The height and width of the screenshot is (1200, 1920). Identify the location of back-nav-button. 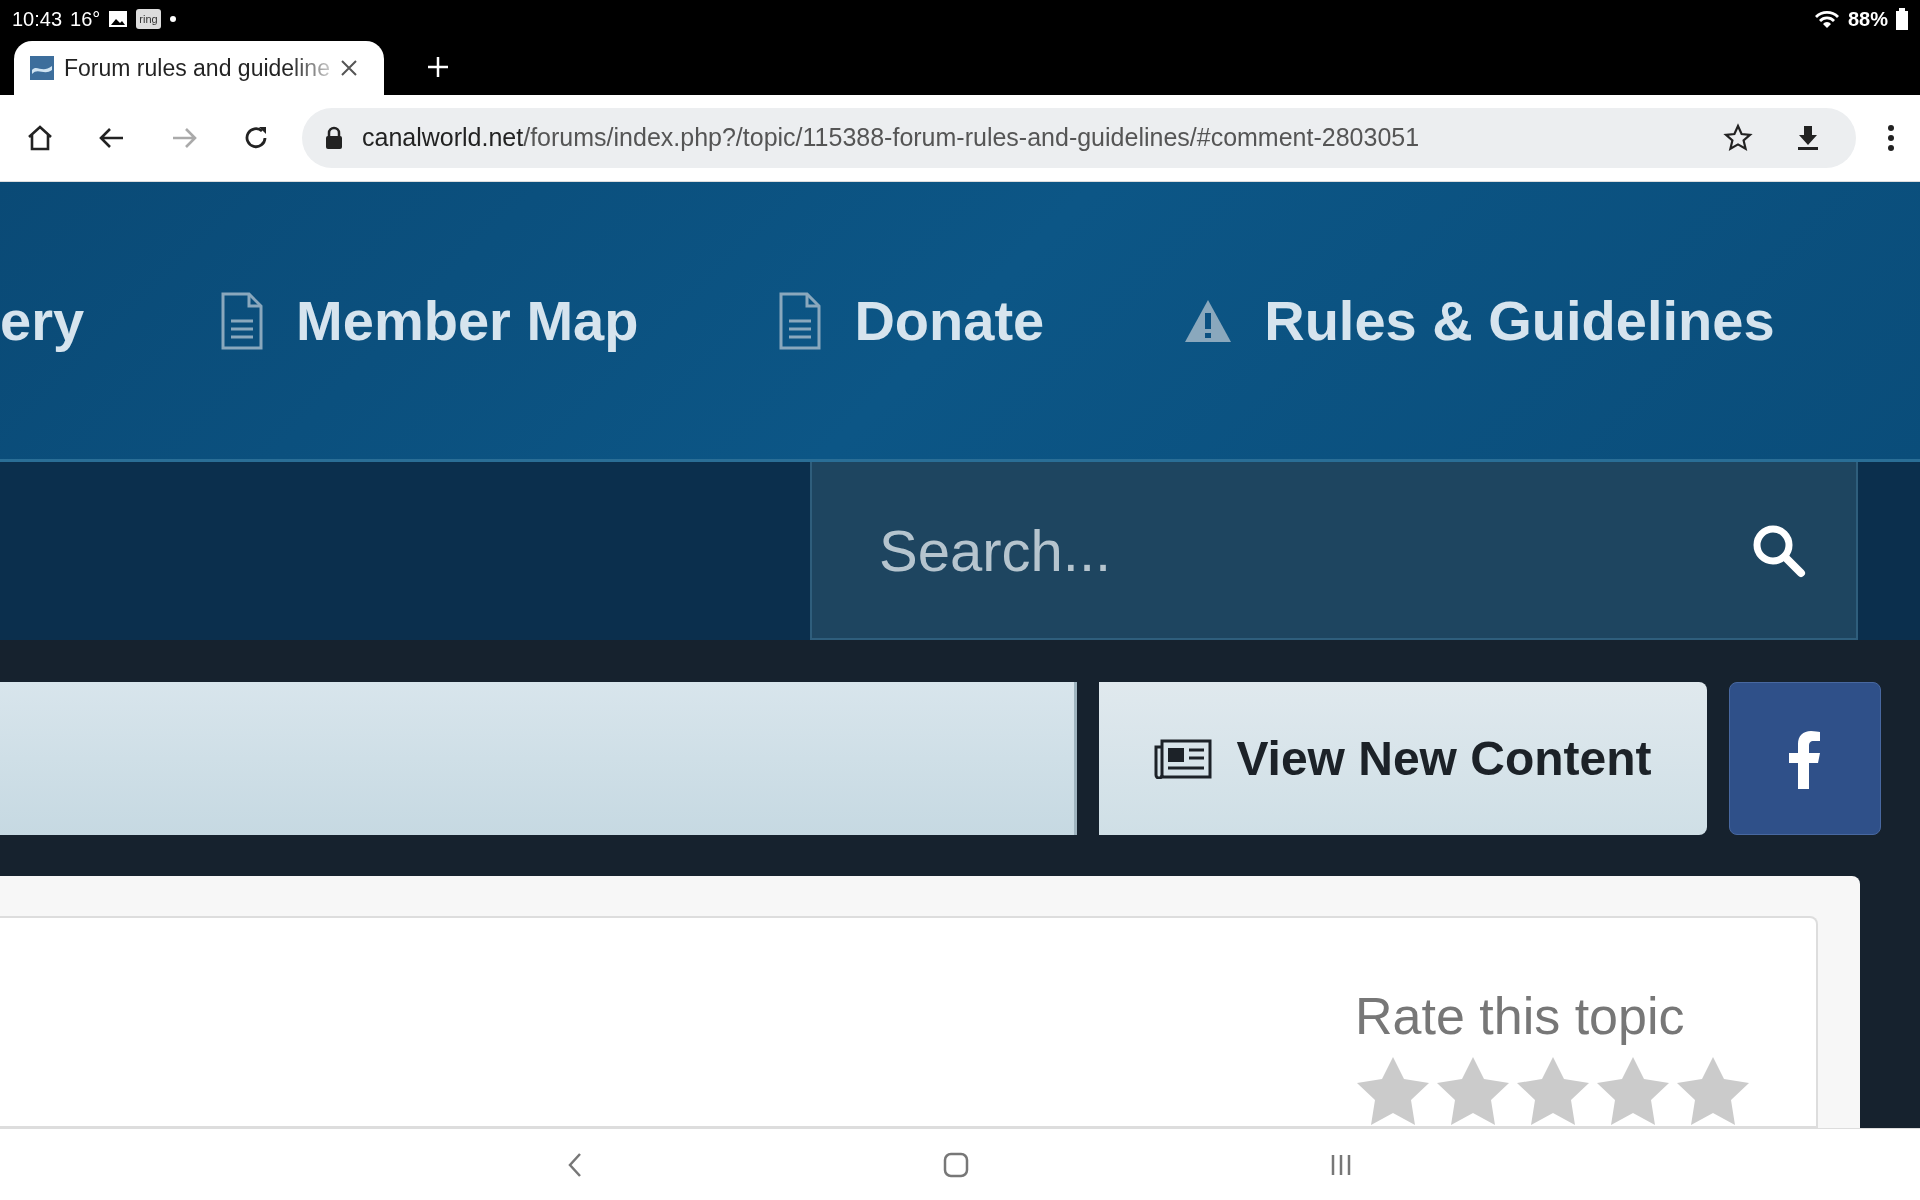
(575, 1164).